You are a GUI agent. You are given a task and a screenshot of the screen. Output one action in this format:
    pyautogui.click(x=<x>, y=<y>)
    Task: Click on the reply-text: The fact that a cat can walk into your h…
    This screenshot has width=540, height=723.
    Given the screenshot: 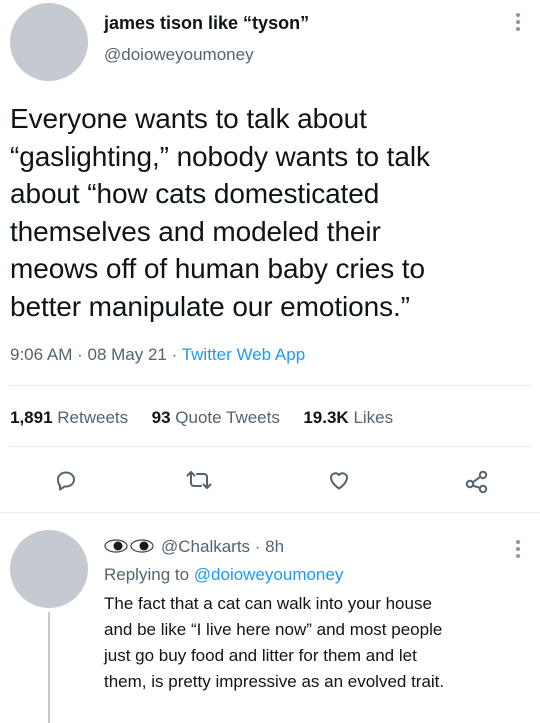 What is the action you would take?
    pyautogui.click(x=274, y=643)
    